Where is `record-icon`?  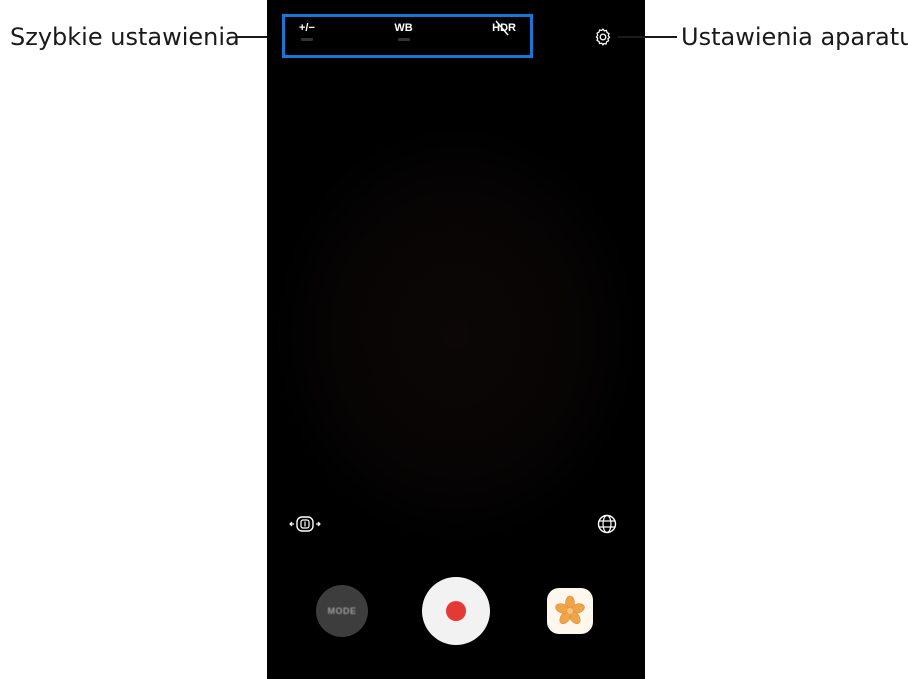
record-icon is located at coordinates (456, 611).